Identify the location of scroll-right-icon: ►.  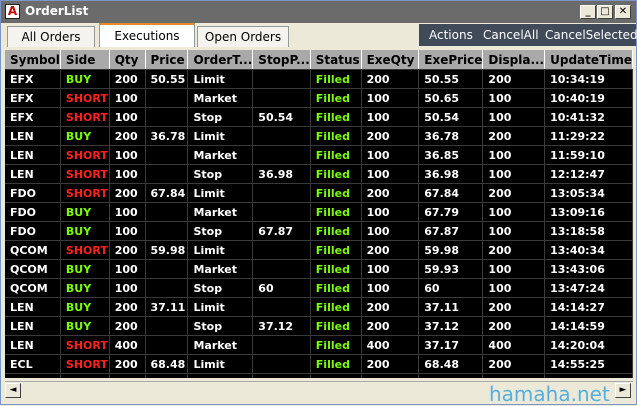
(623, 390).